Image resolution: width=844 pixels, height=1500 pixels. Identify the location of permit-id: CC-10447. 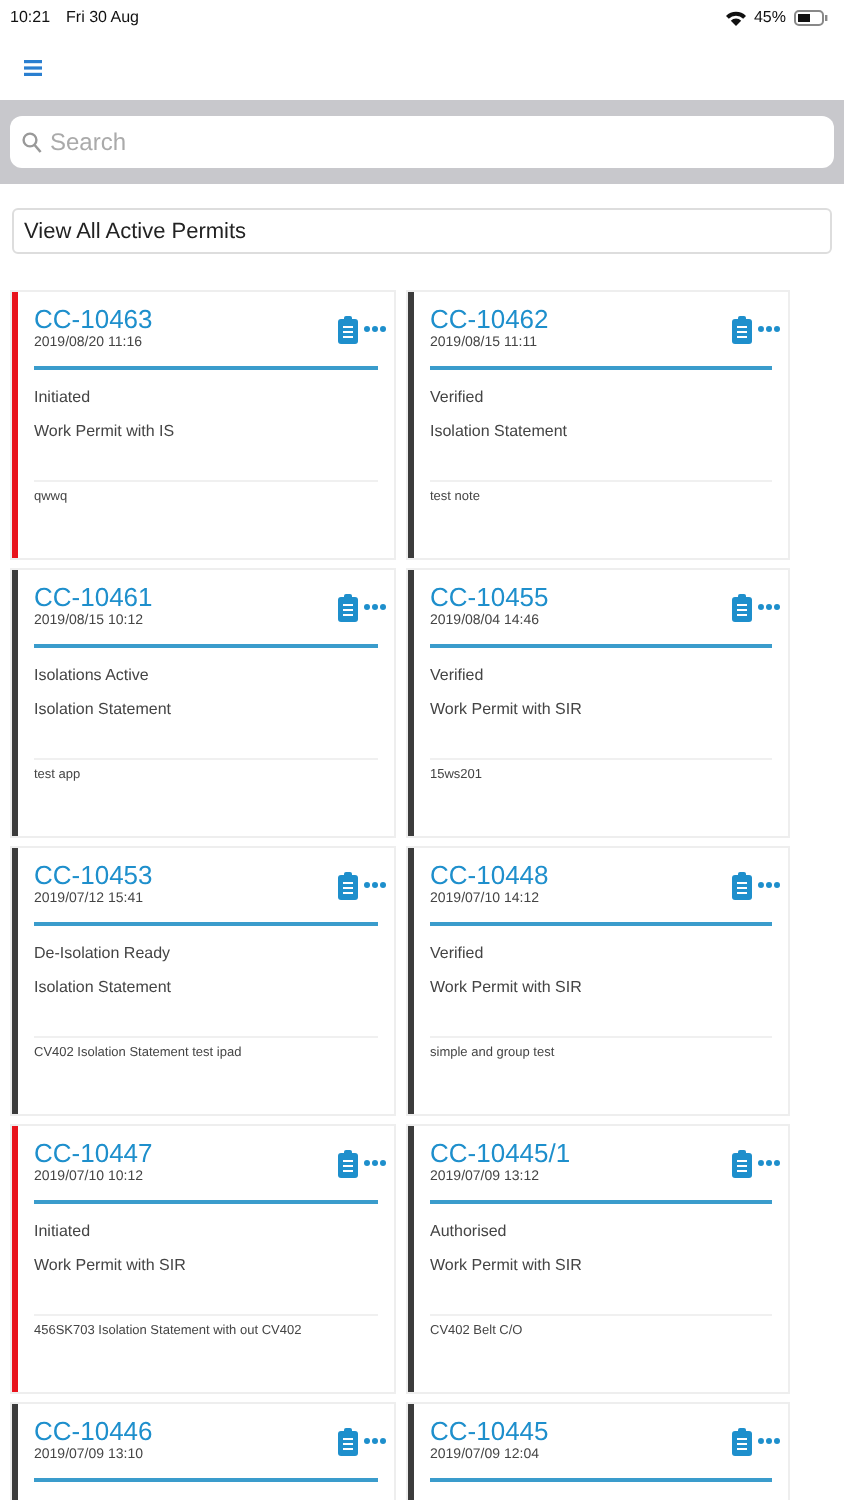
(94, 1153).